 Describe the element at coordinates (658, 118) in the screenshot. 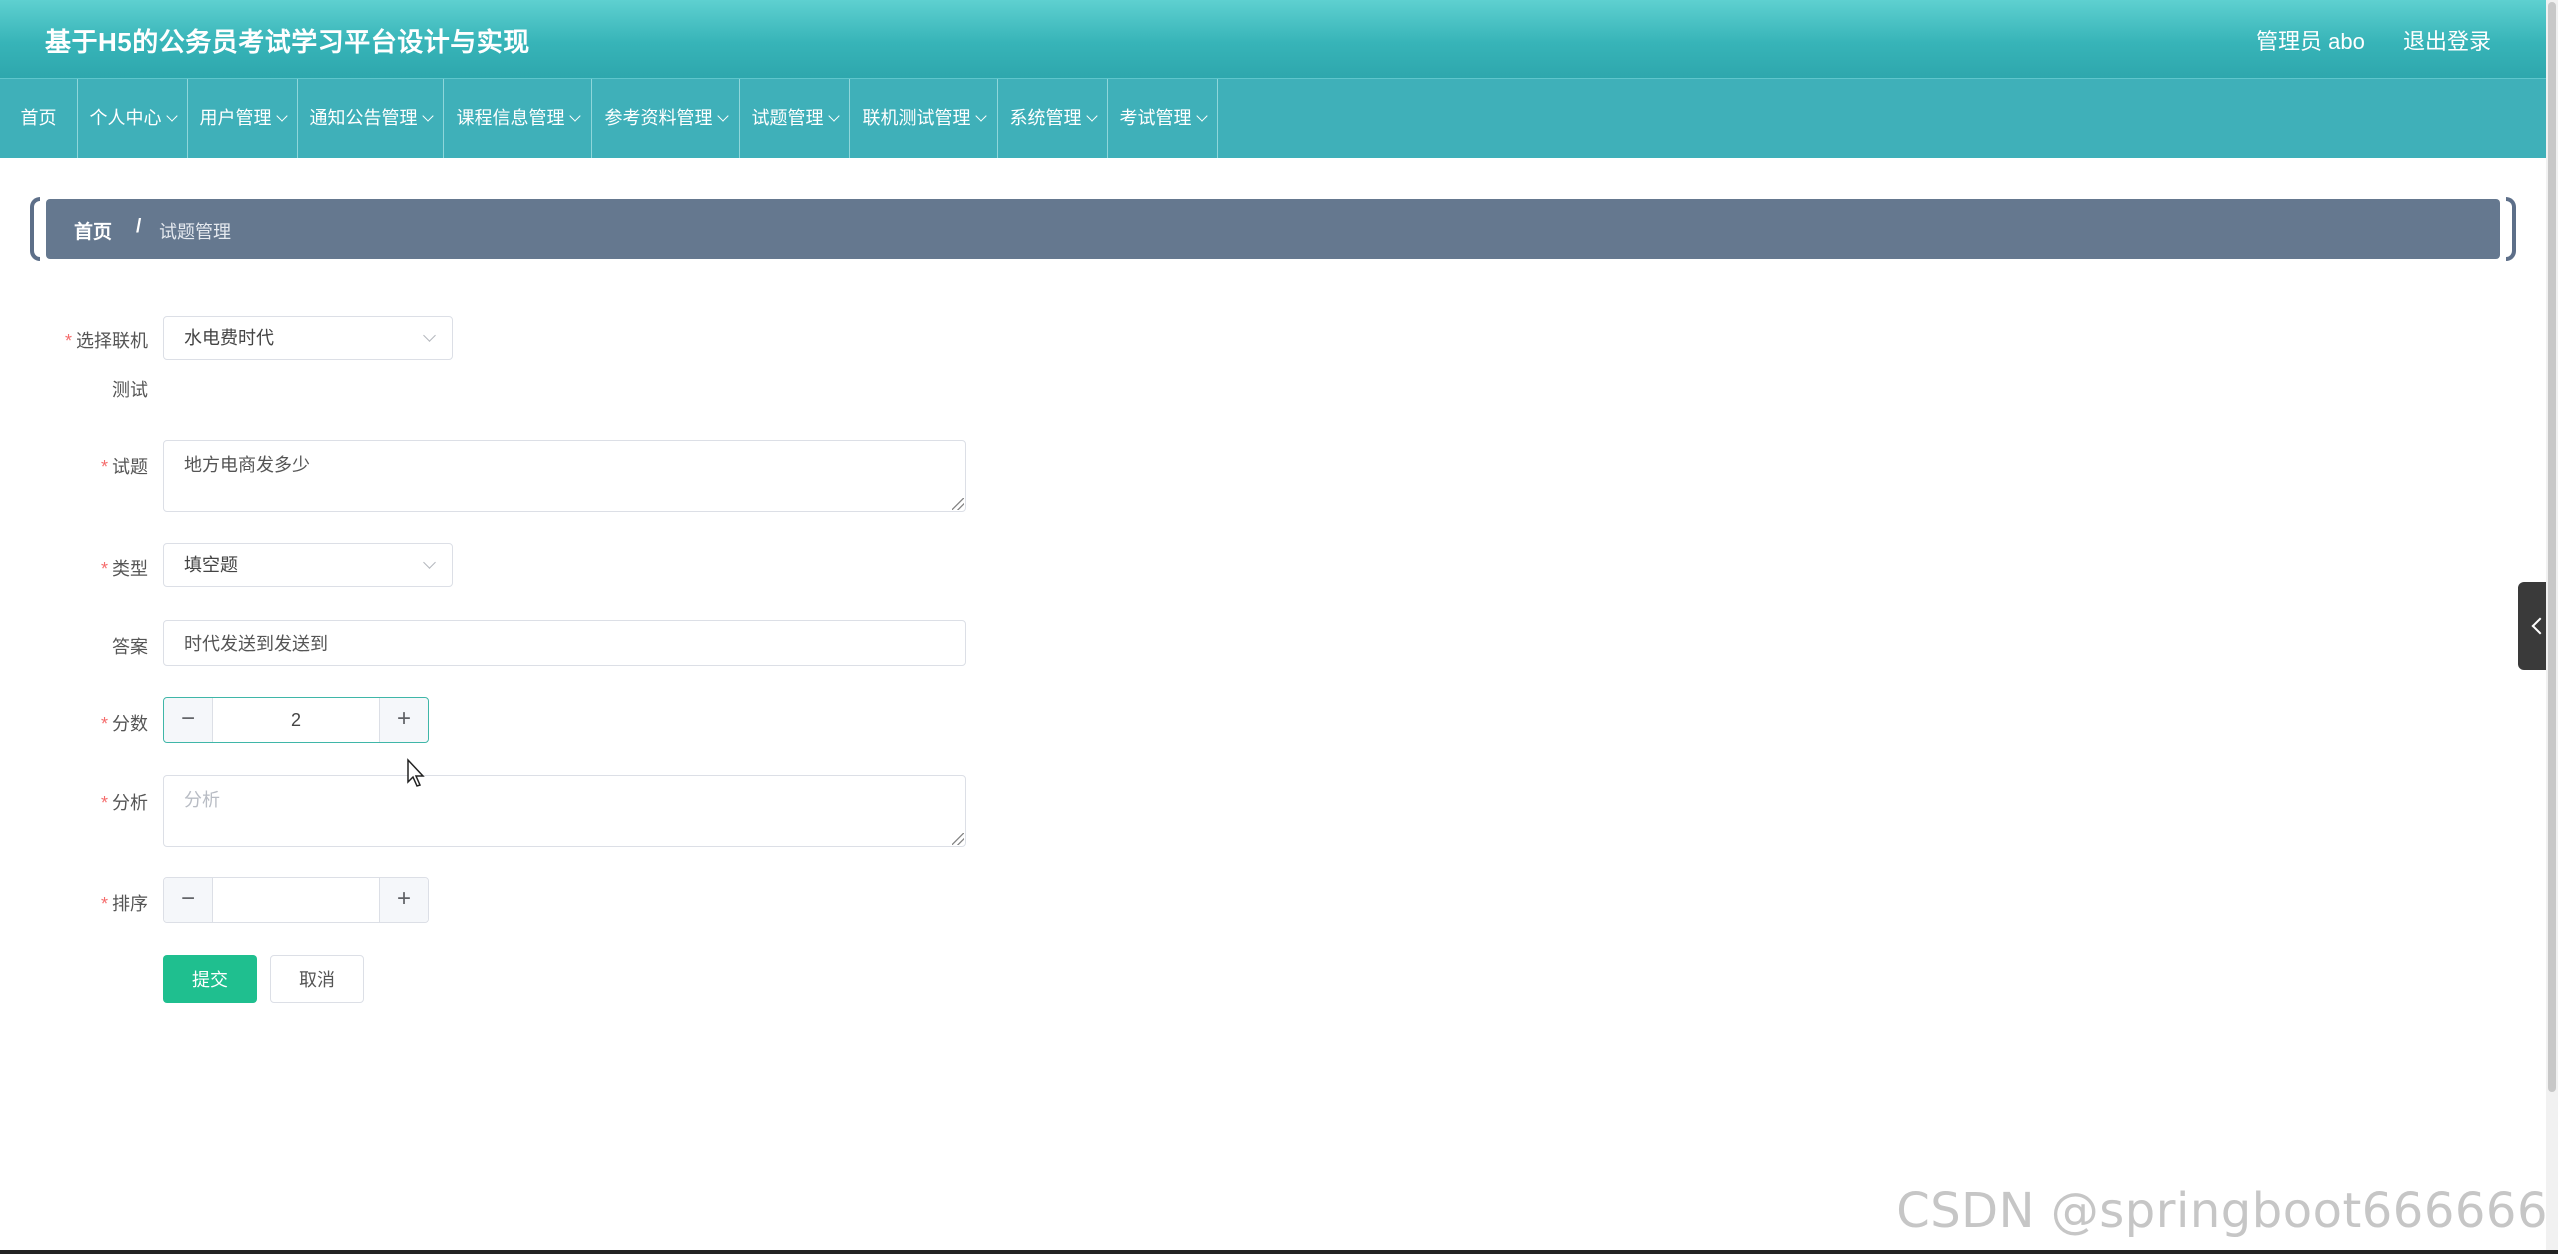

I see `nav-item-label: 参考资料管理` at that location.